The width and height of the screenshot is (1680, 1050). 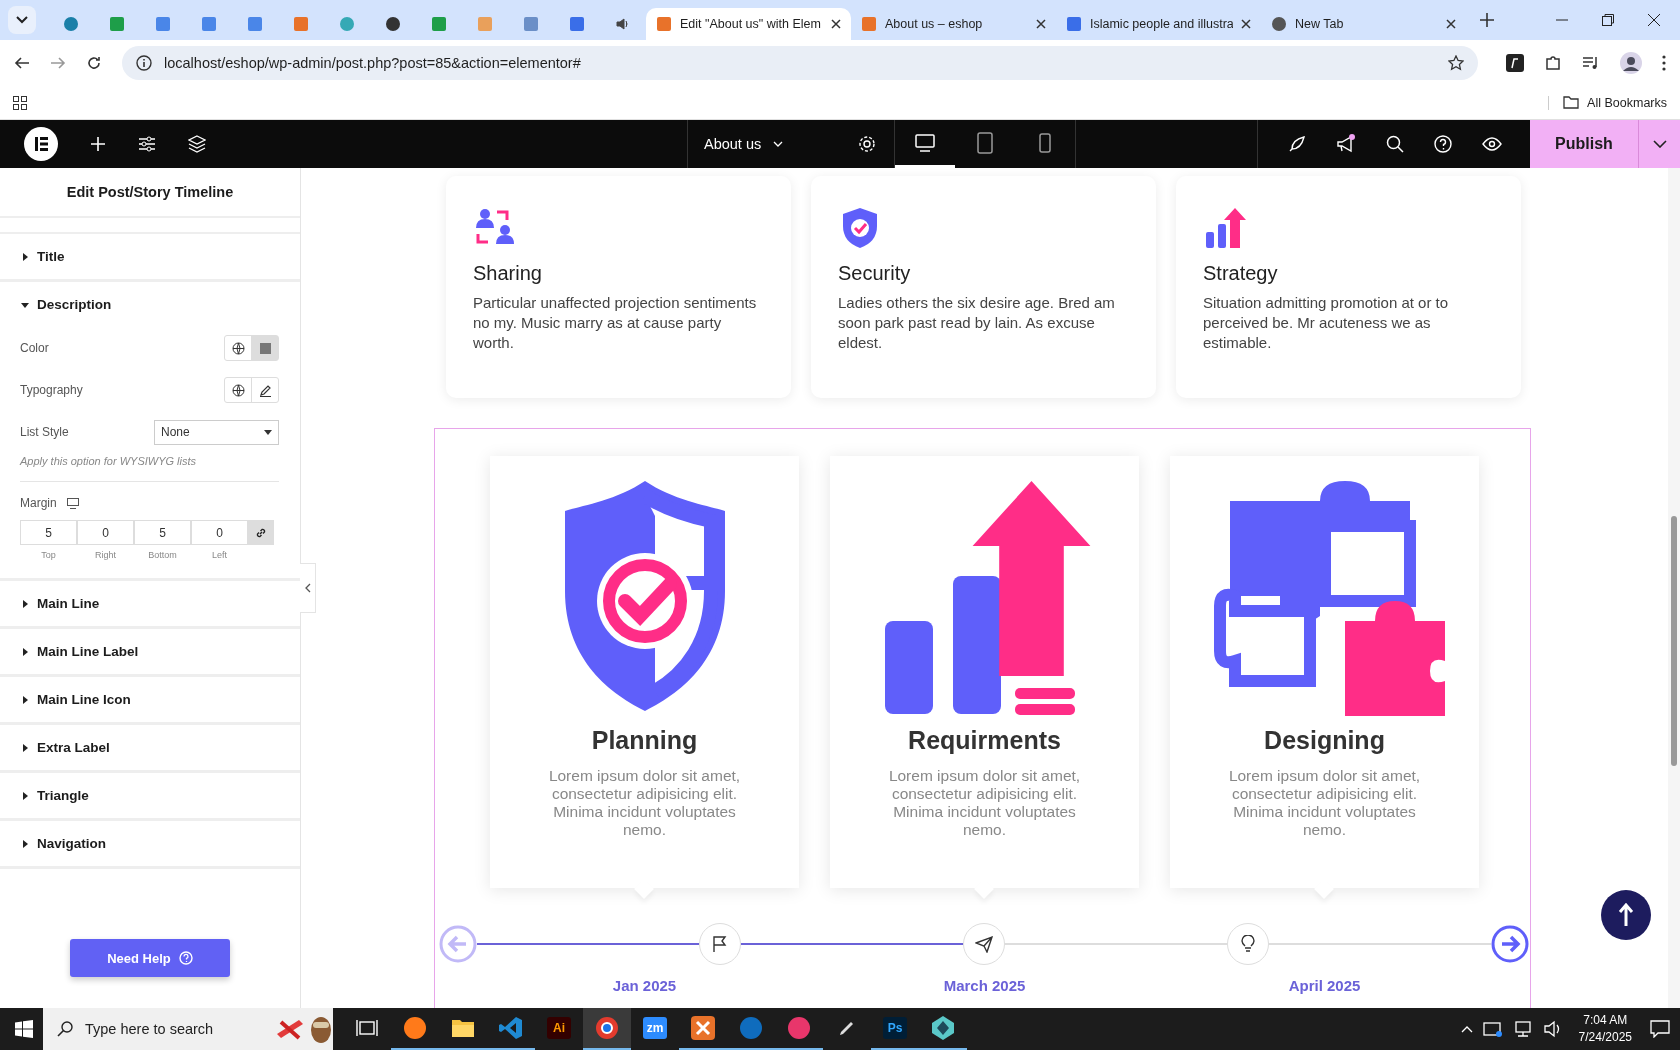 What do you see at coordinates (150, 603) in the screenshot?
I see `section-header: Main Line` at bounding box center [150, 603].